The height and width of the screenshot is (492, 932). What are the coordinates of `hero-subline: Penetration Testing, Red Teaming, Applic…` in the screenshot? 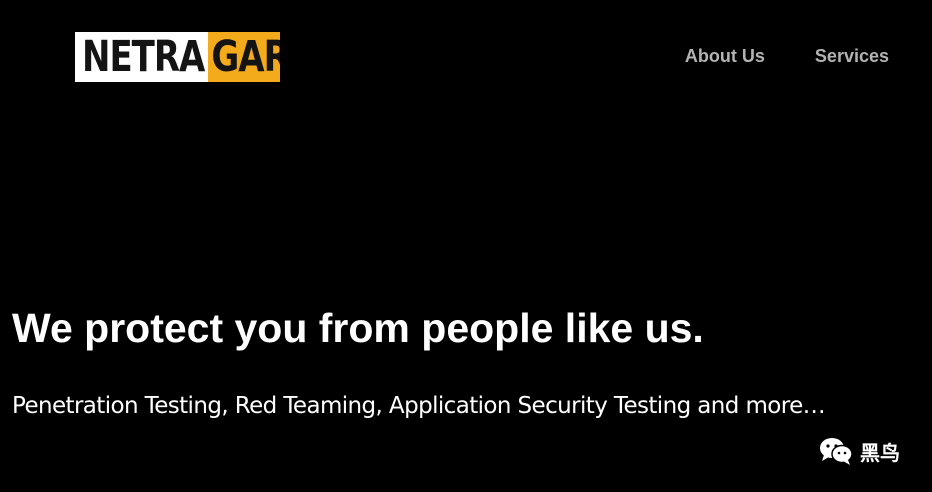 It's located at (419, 406).